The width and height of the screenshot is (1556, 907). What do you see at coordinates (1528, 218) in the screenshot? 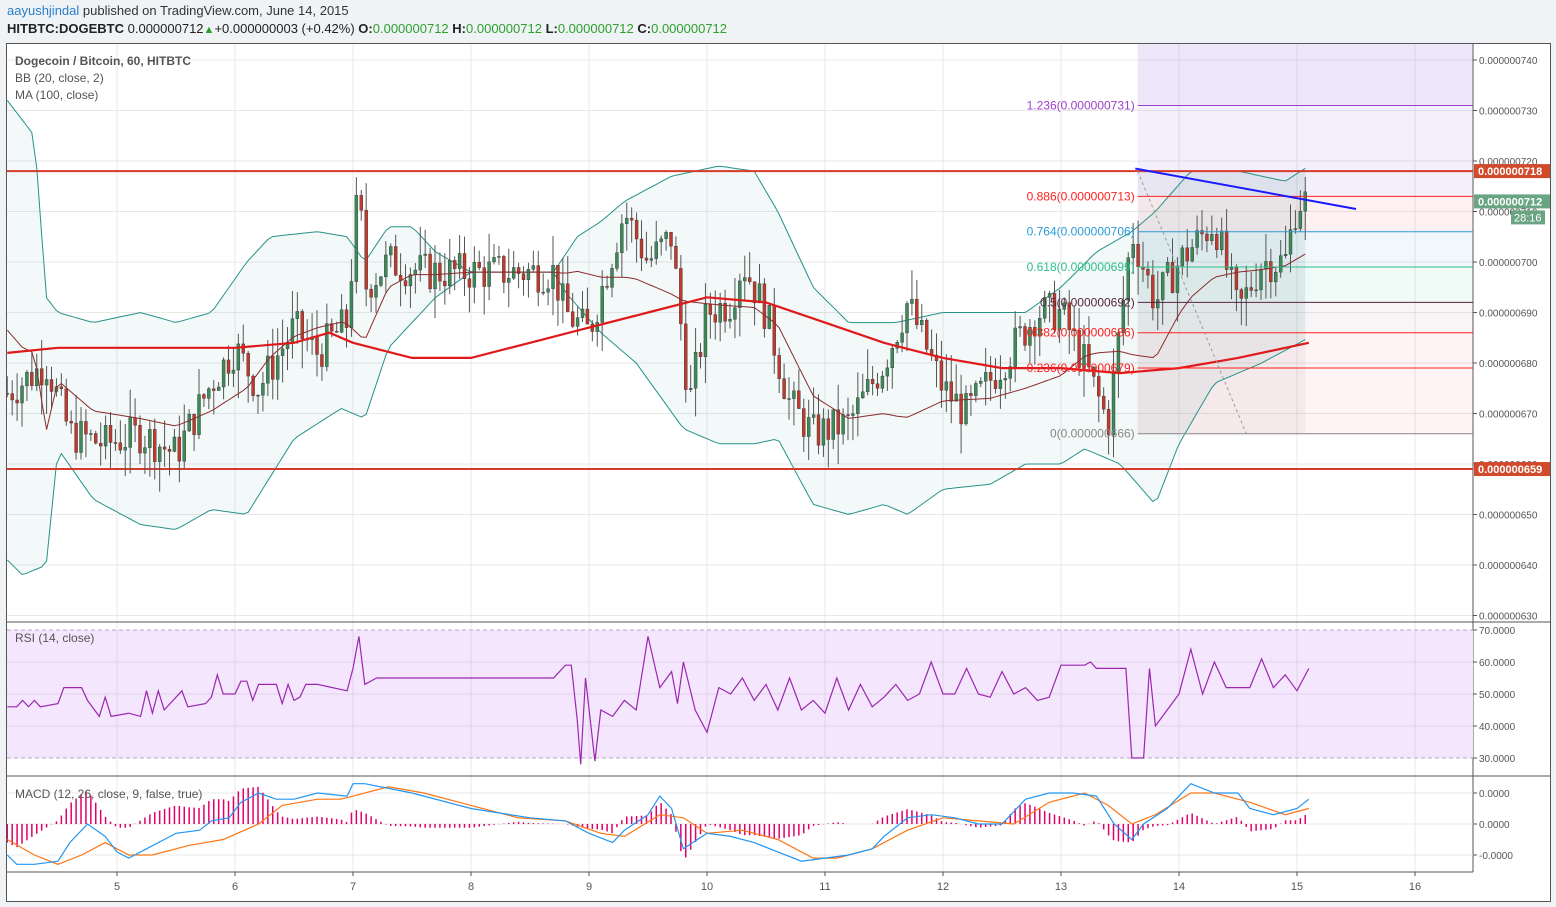
I see `countdown-text: 28:16` at bounding box center [1528, 218].